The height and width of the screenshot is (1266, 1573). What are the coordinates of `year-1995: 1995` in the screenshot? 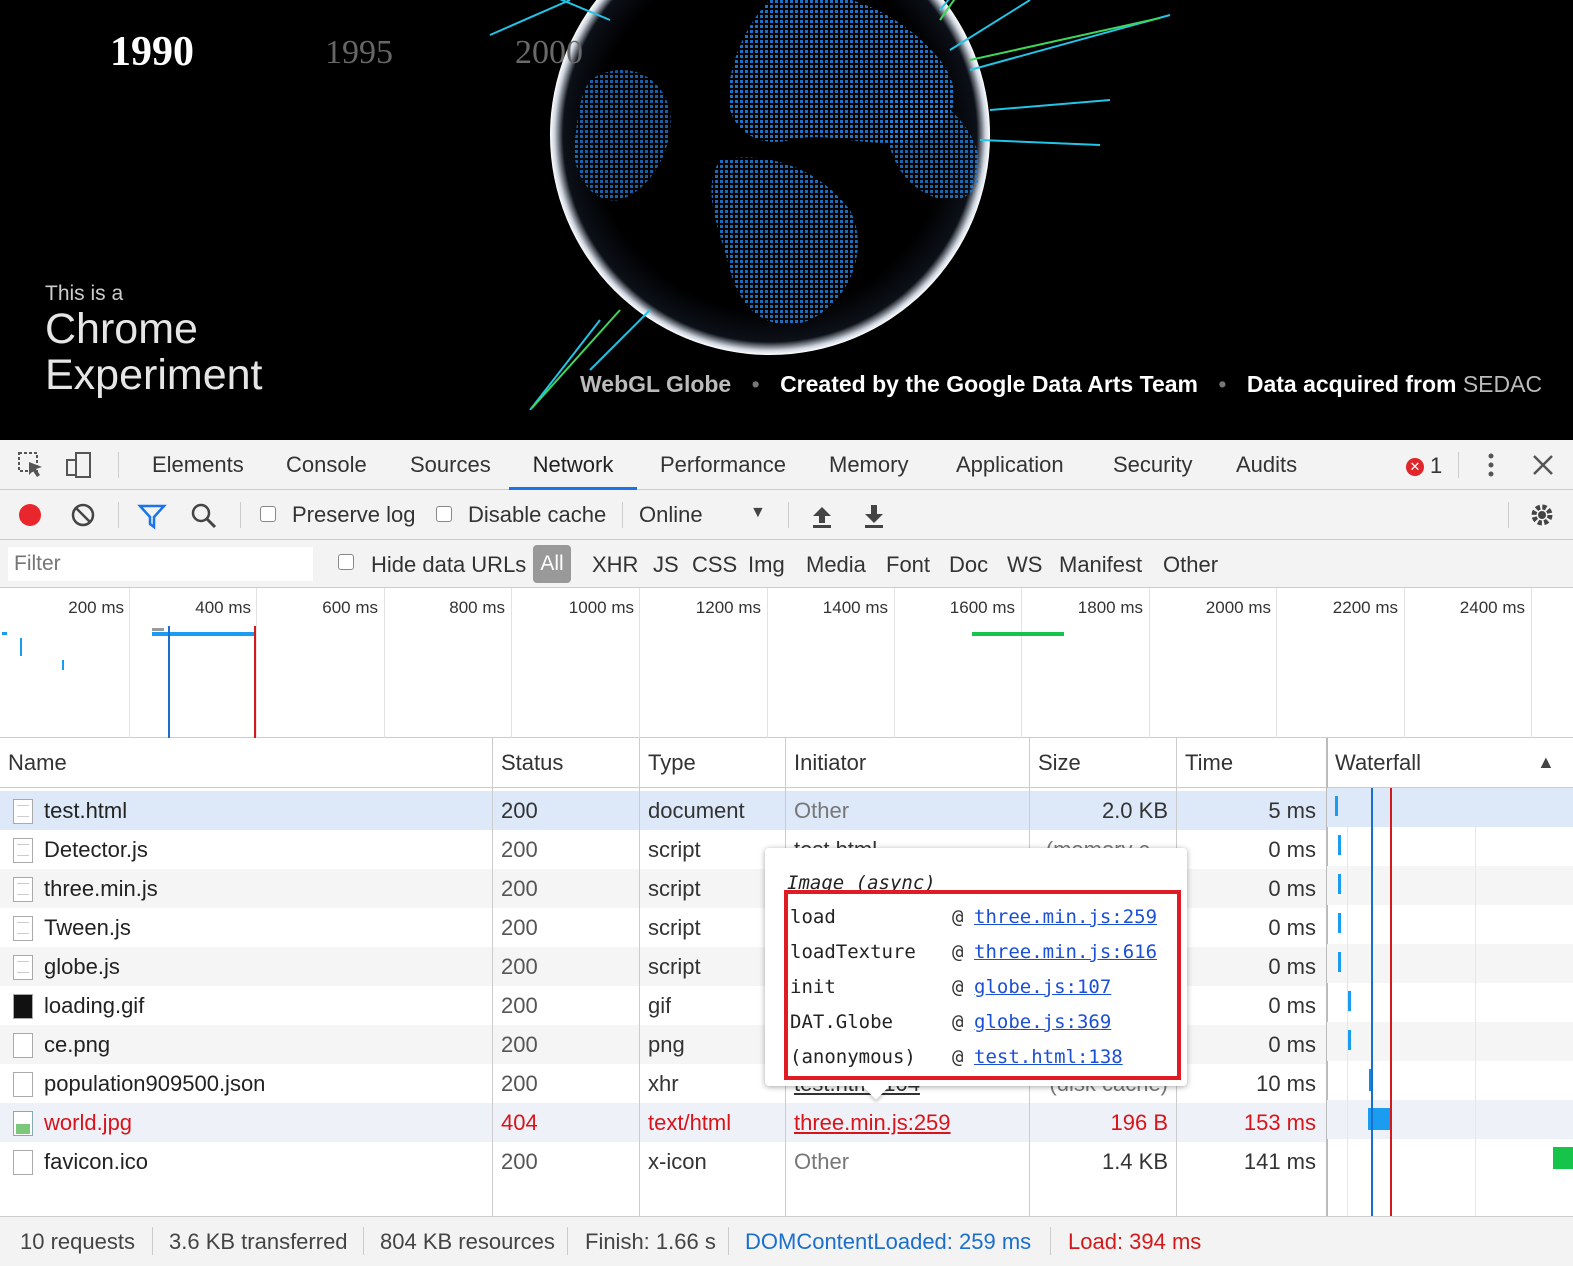 It's located at (359, 53).